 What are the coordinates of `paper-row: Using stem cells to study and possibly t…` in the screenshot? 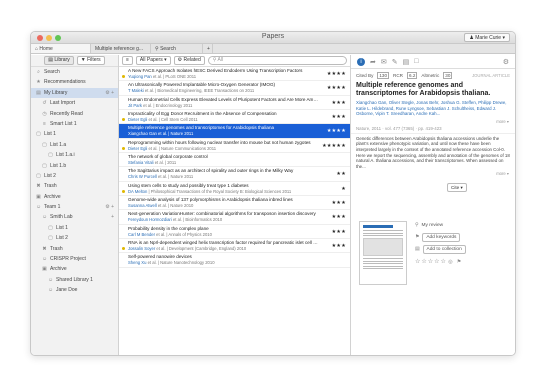 It's located at (234, 189).